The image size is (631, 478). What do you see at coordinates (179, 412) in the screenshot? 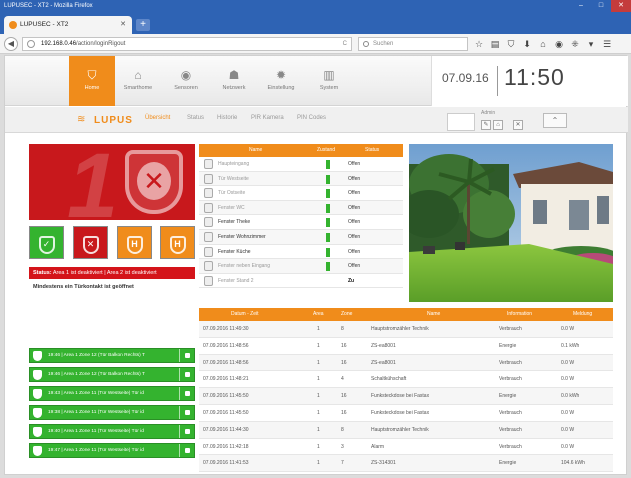
I see `divider` at bounding box center [179, 412].